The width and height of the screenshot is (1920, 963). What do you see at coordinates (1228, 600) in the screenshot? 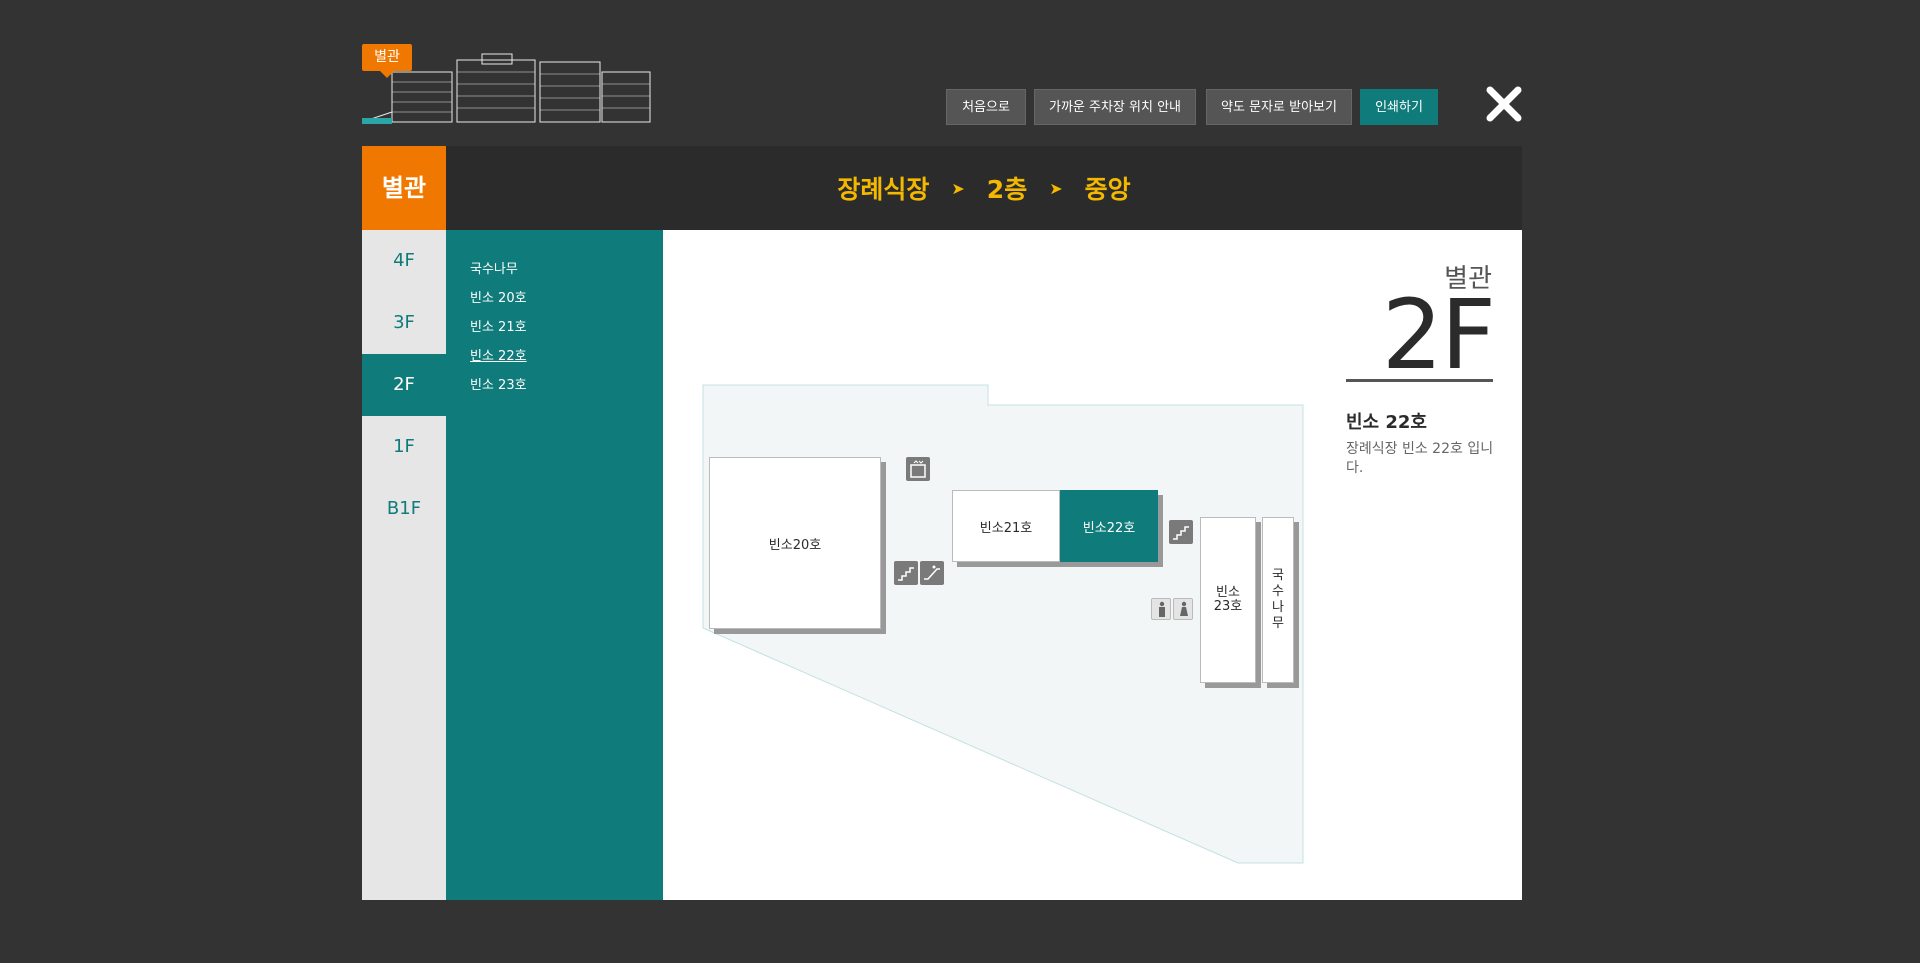
I see `room-23: 빈소 23호` at bounding box center [1228, 600].